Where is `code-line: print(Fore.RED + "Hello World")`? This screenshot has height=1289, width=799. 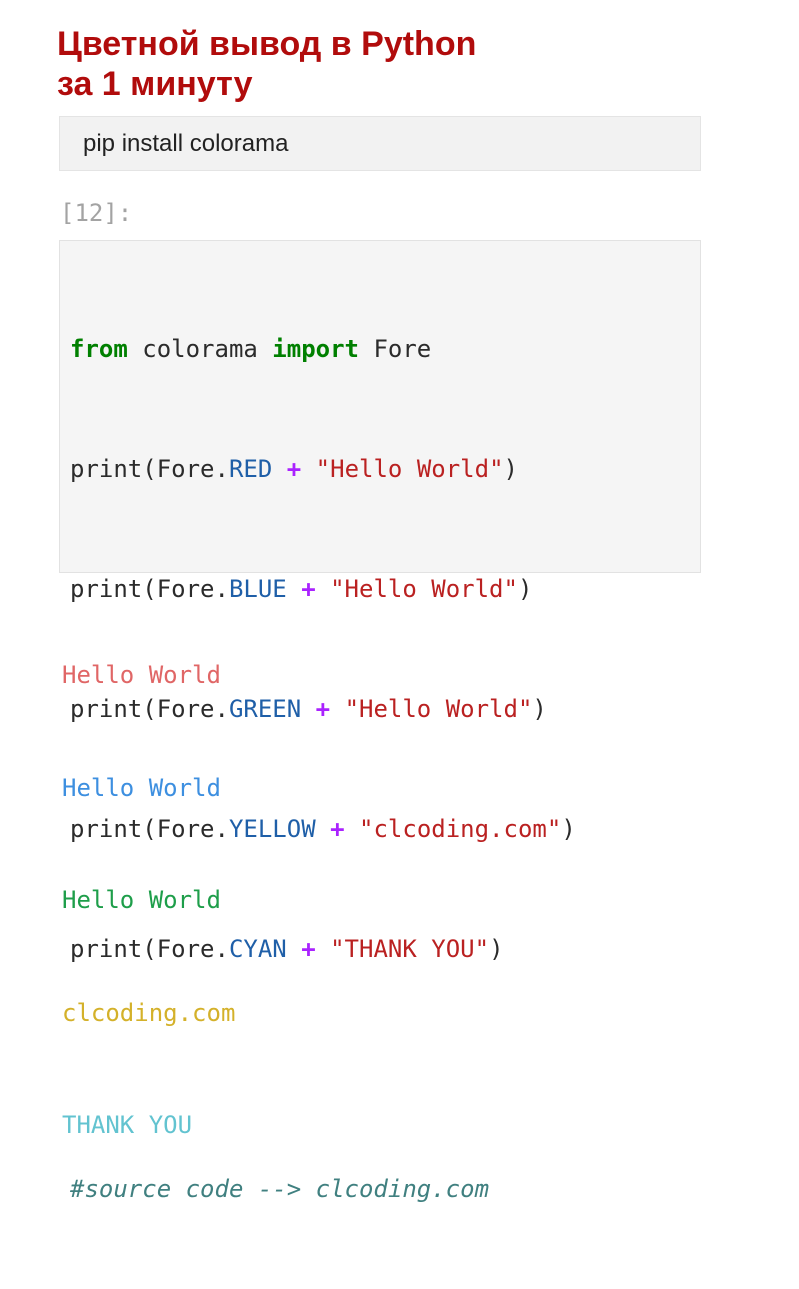 code-line: print(Fore.RED + "Hello World") is located at coordinates (323, 469).